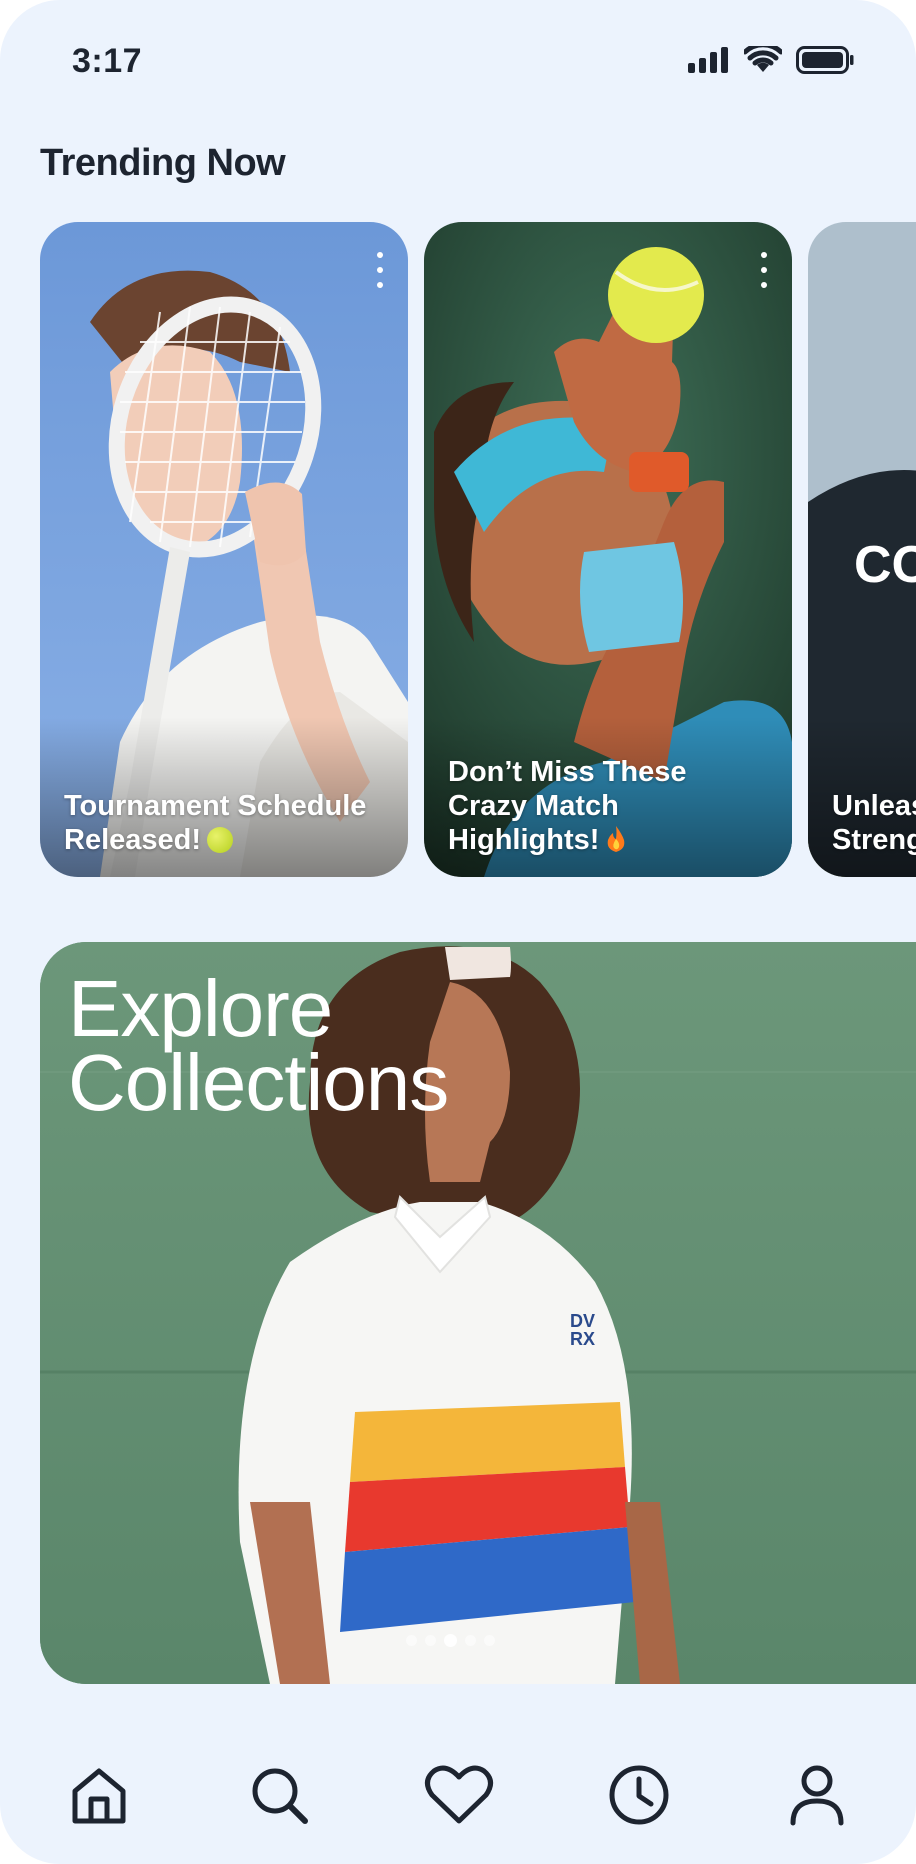  What do you see at coordinates (708, 60) in the screenshot?
I see `cellular-signal-icon` at bounding box center [708, 60].